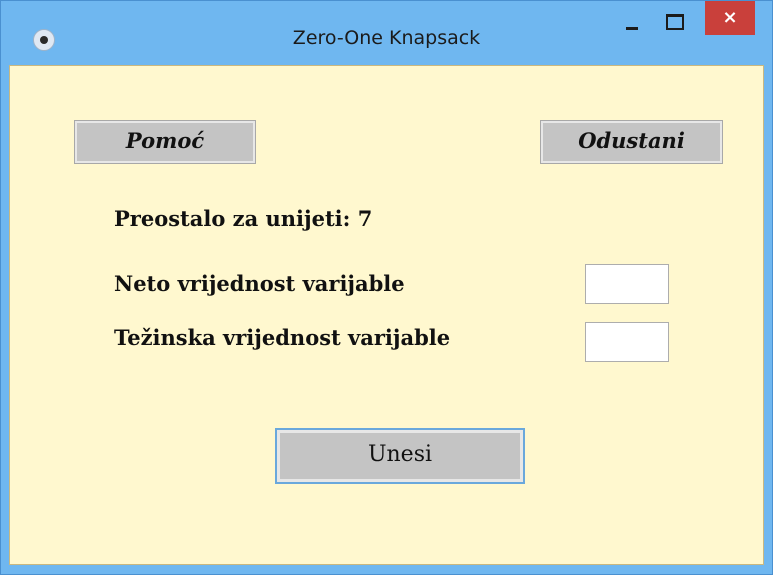 The width and height of the screenshot is (773, 575). What do you see at coordinates (631, 142) in the screenshot?
I see `cancel-button: Odustani` at bounding box center [631, 142].